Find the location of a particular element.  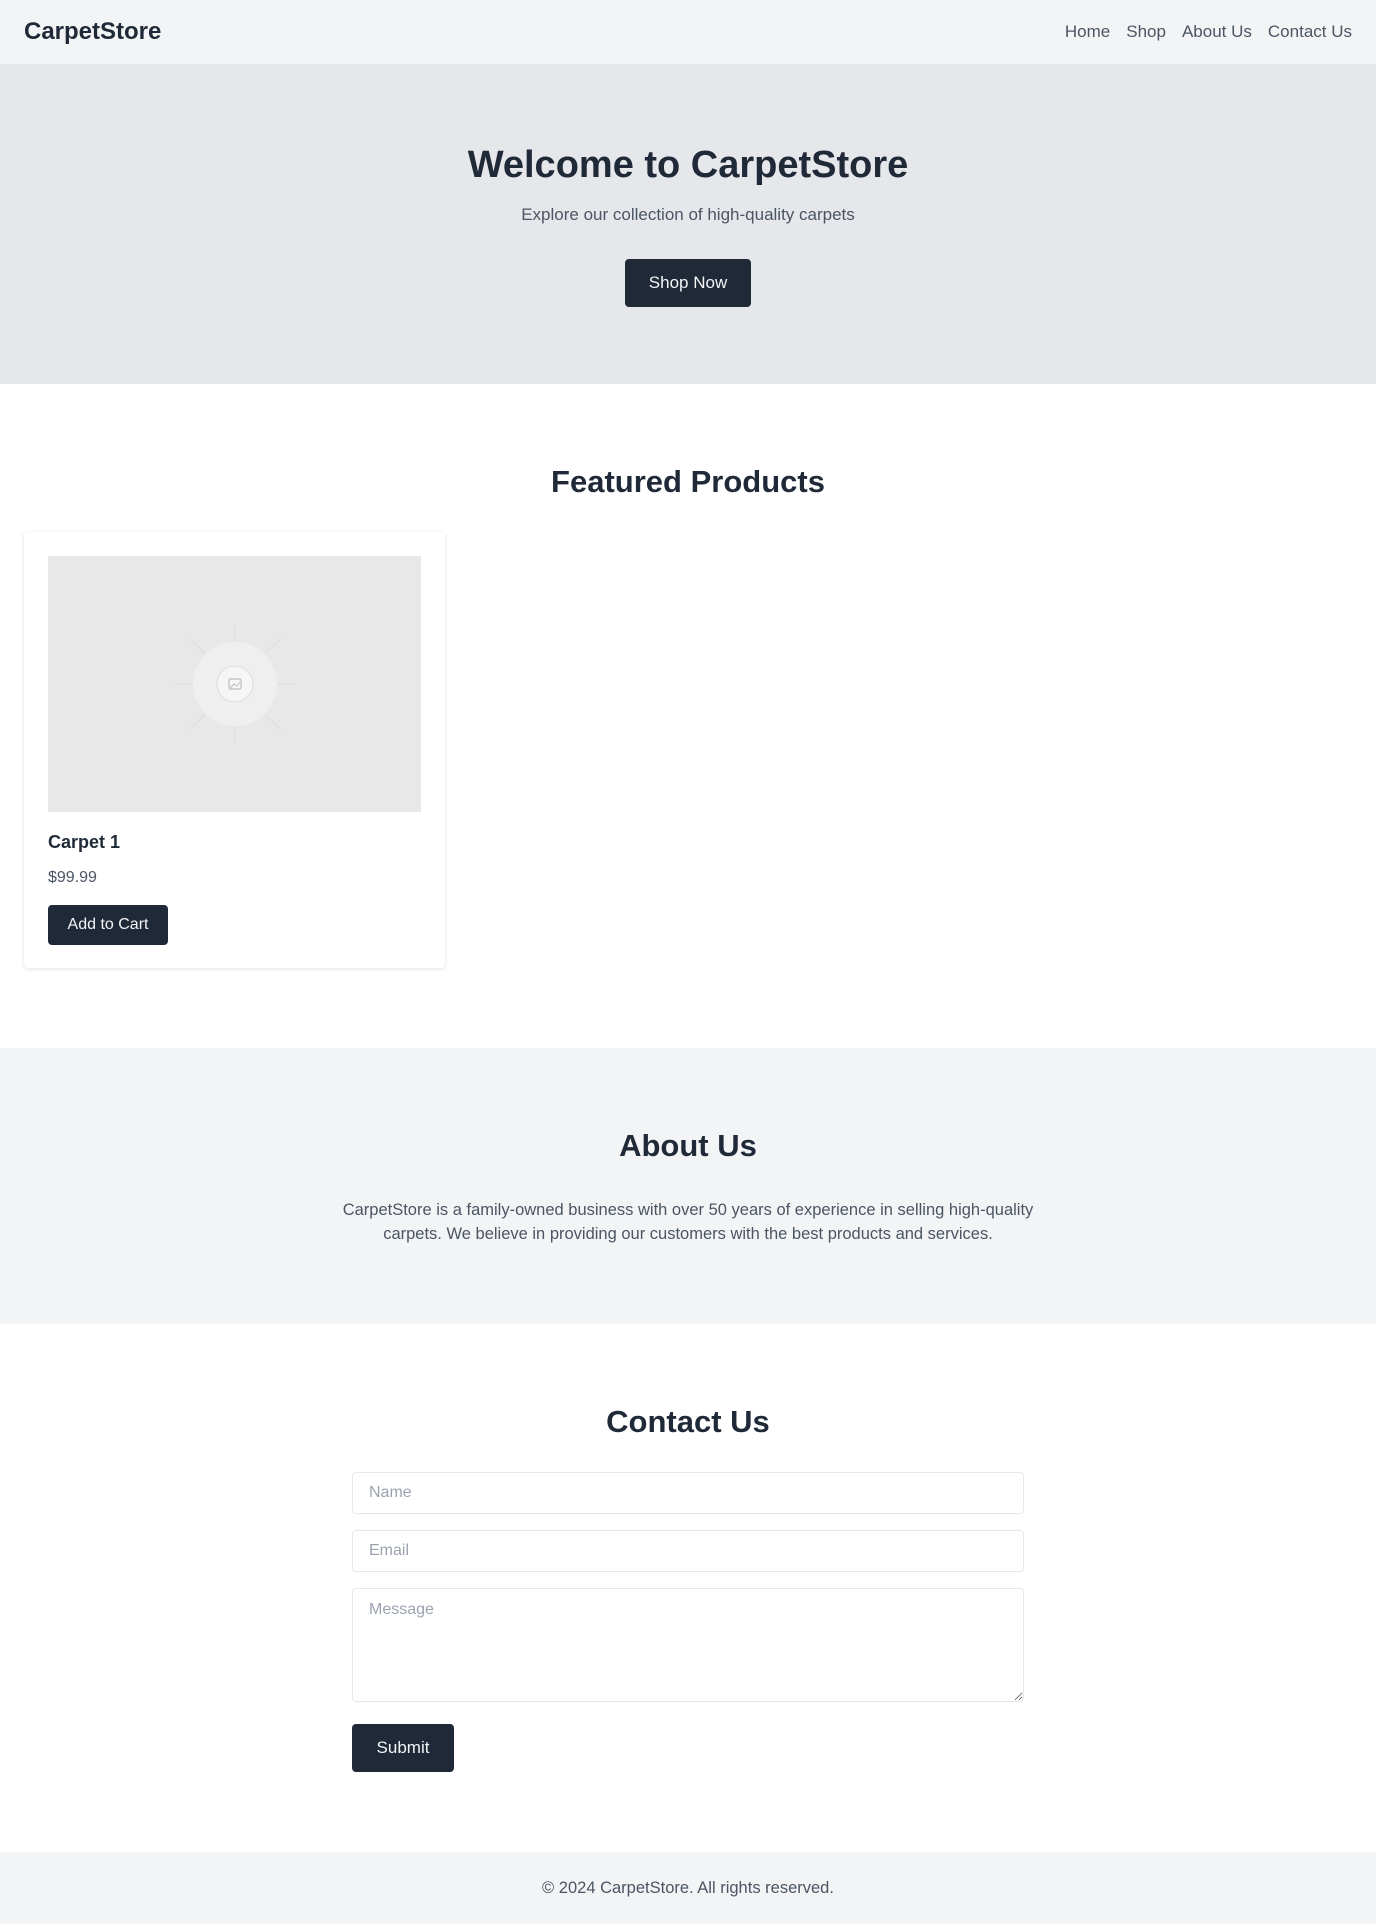

hero-title: Welcome to CarpetStore is located at coordinates (688, 165).